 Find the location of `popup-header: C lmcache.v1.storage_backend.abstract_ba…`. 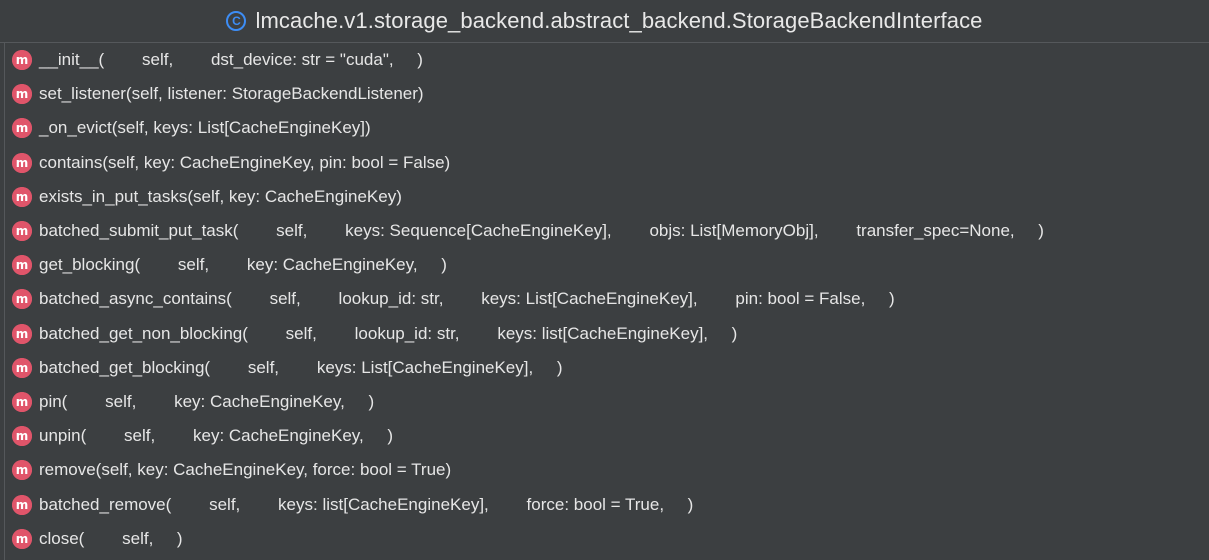

popup-header: C lmcache.v1.storage_backend.abstract_ba… is located at coordinates (604, 21).